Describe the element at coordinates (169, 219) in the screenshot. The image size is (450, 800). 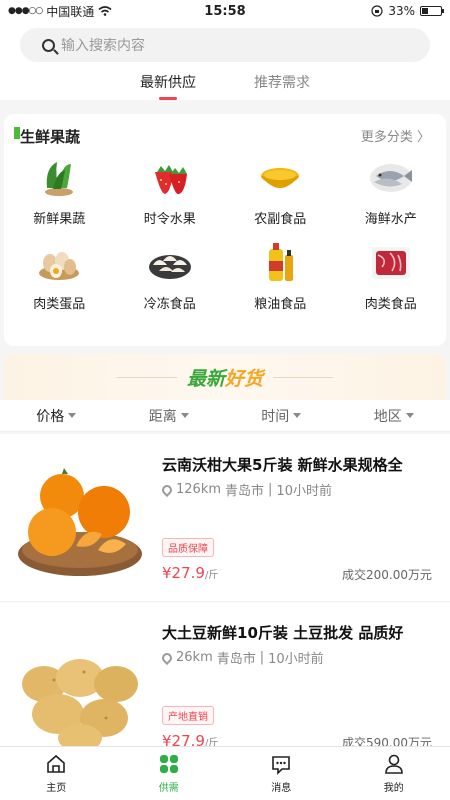
I see `category-label: 时令水果` at that location.